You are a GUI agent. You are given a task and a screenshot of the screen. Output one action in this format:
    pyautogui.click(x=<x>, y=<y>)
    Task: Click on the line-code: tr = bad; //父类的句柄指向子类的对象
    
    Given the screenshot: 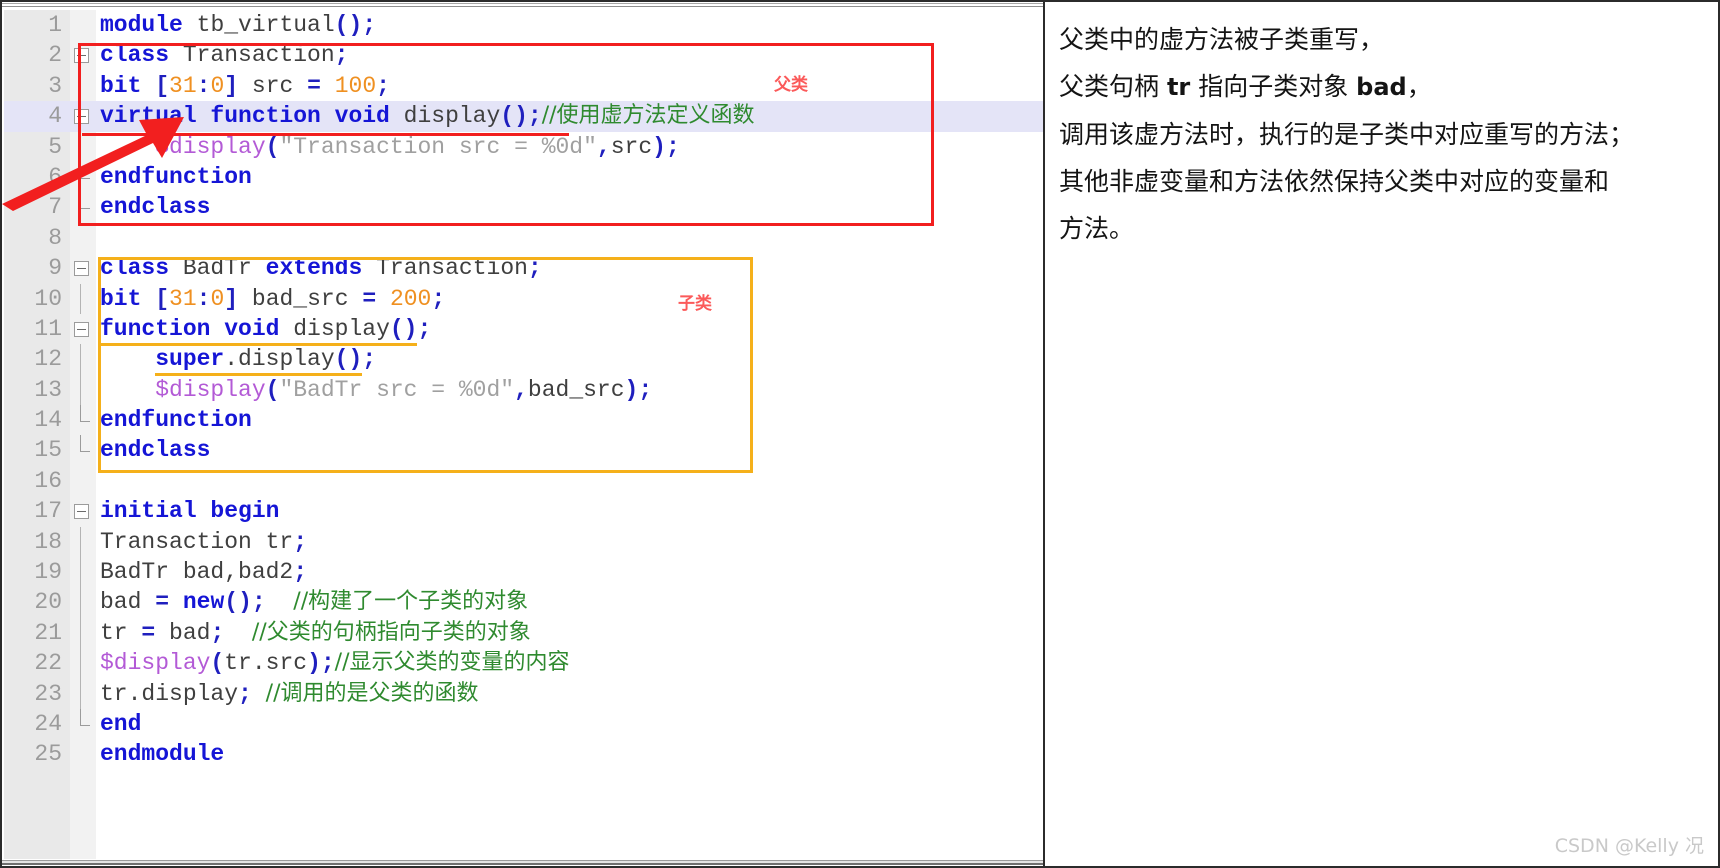 What is the action you would take?
    pyautogui.click(x=315, y=632)
    